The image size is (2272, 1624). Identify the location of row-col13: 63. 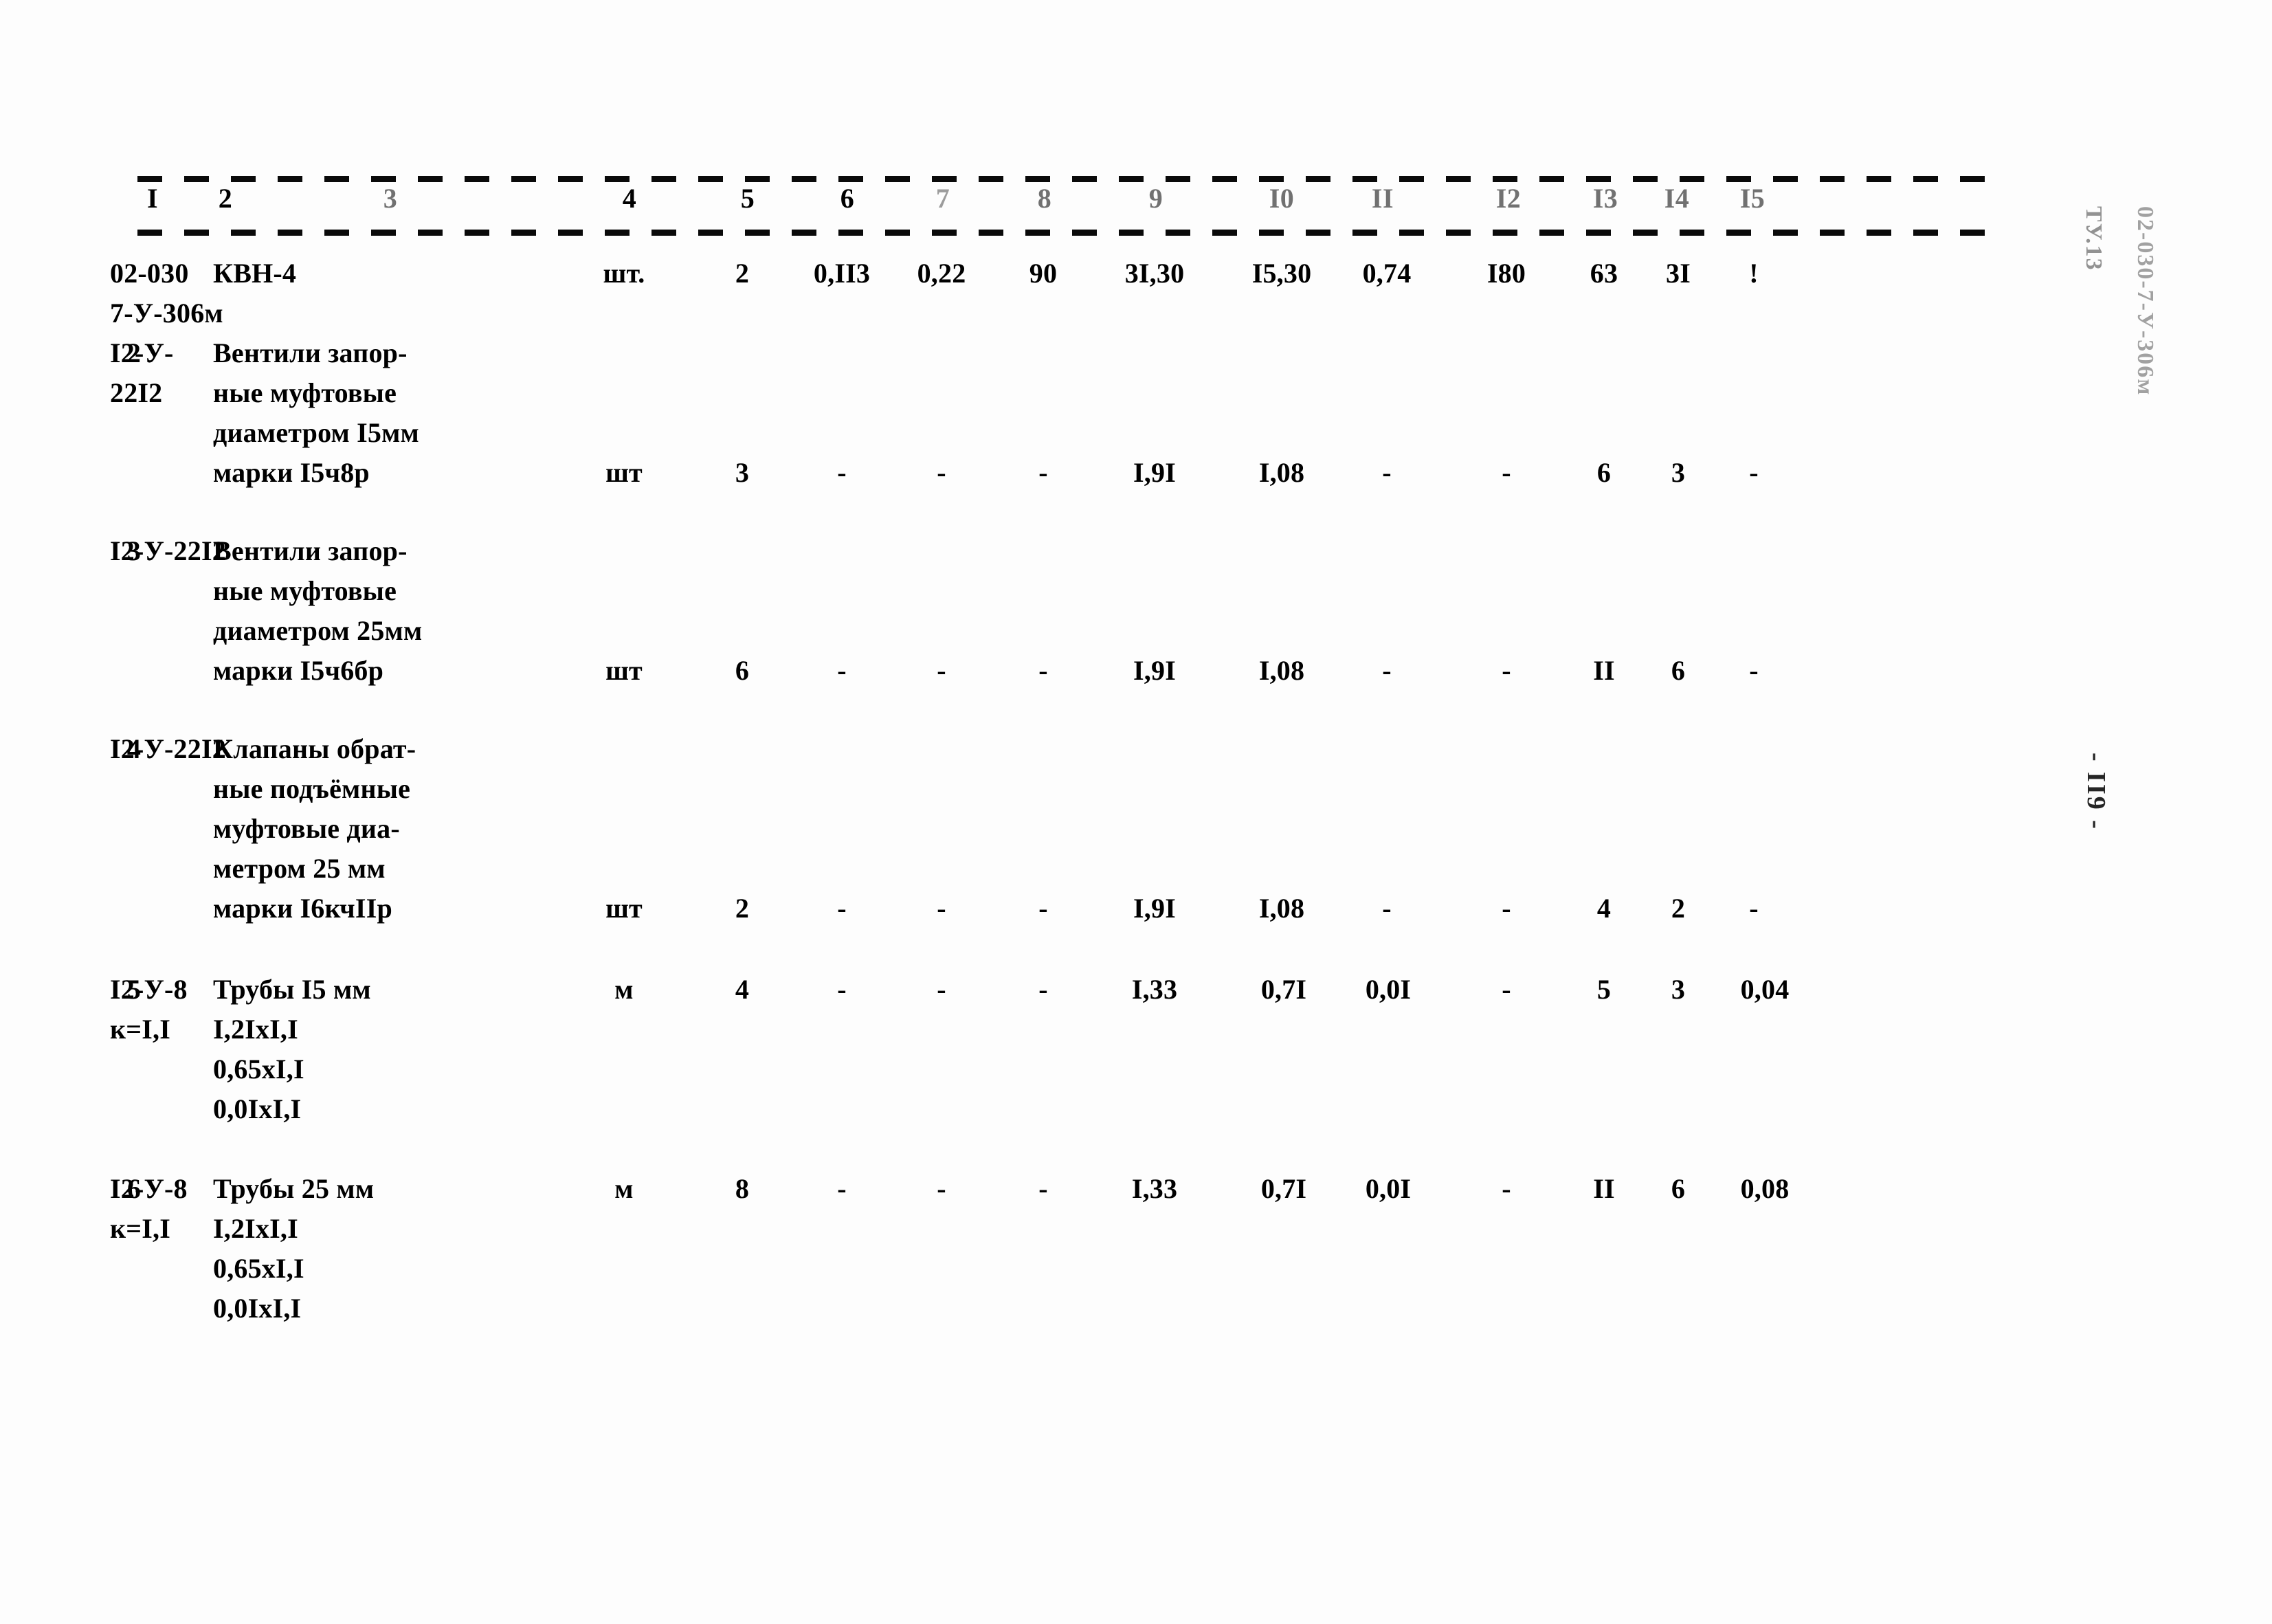
(1604, 273).